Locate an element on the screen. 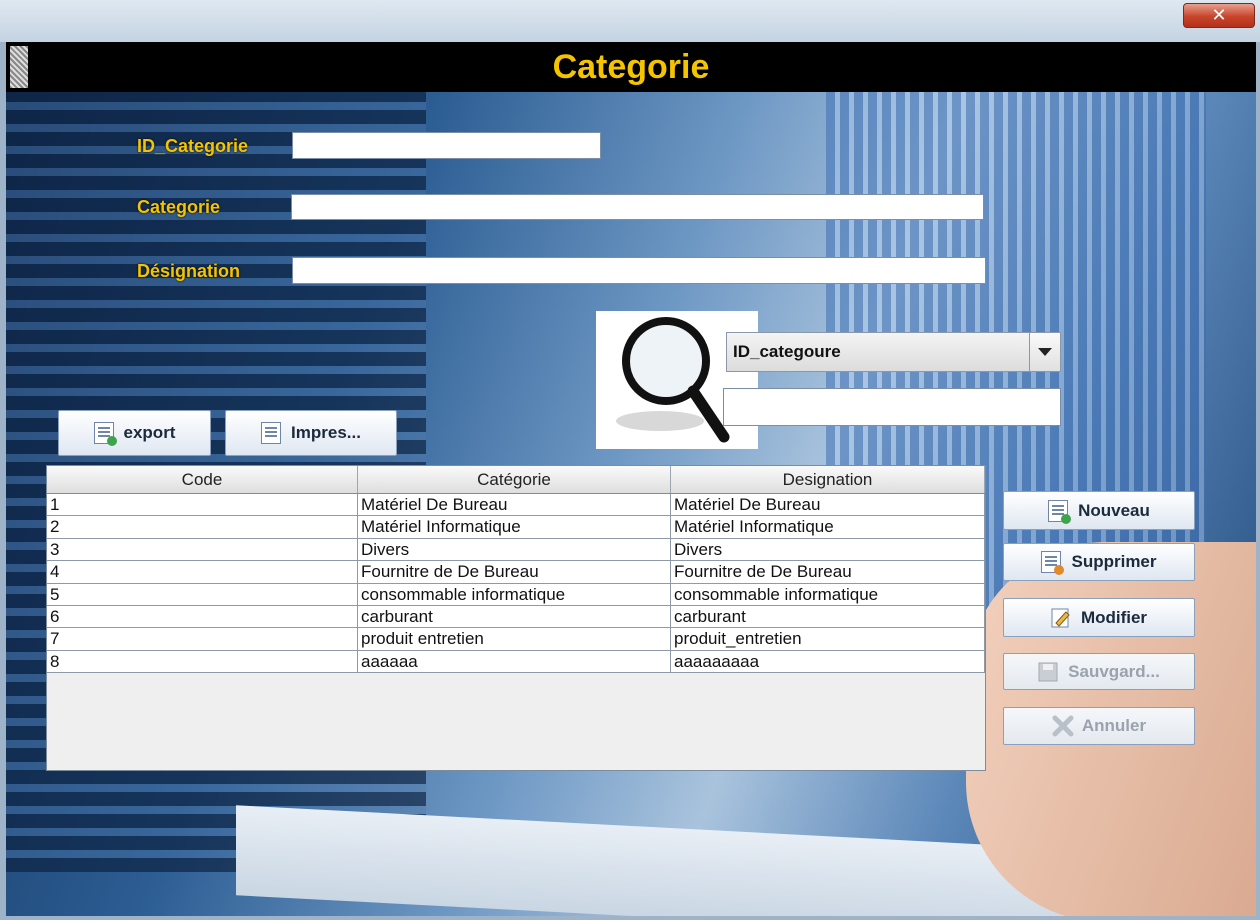  table-row: 8 aaaaaa aaaaaaaaa is located at coordinates (516, 662).